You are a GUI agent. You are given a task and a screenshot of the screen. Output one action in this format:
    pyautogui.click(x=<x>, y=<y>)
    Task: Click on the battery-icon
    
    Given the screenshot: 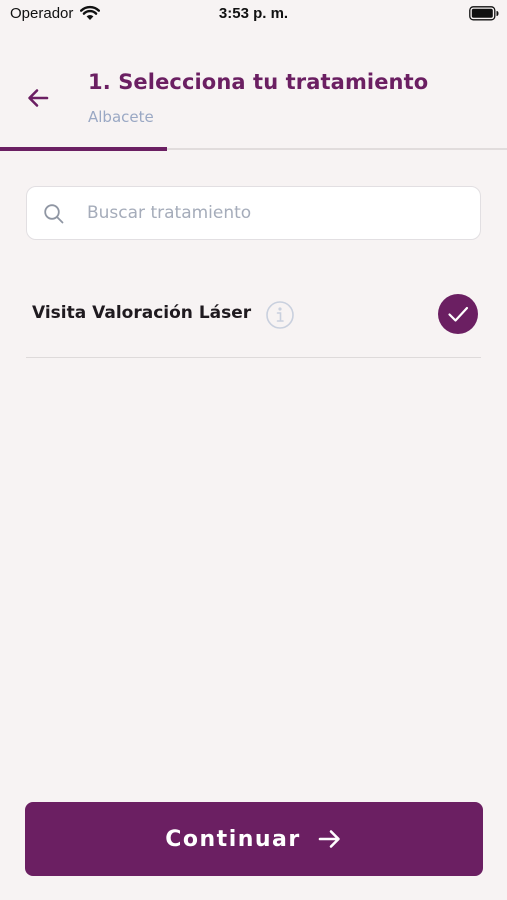 What is the action you would take?
    pyautogui.click(x=484, y=13)
    